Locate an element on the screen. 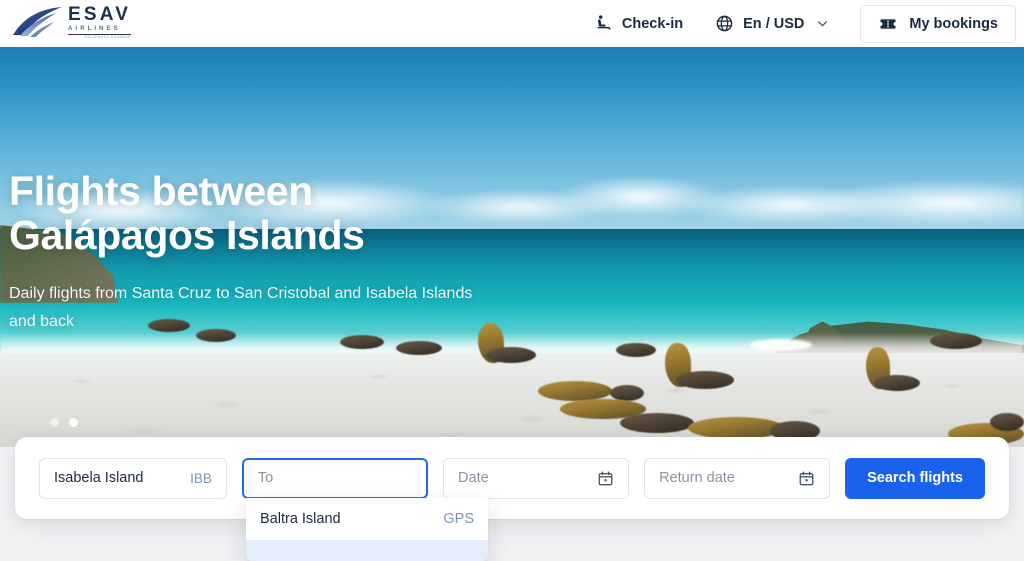  site-header: ESAV AIRLINES GALAPAGOS ECUADOR Check-in is located at coordinates (512, 23).